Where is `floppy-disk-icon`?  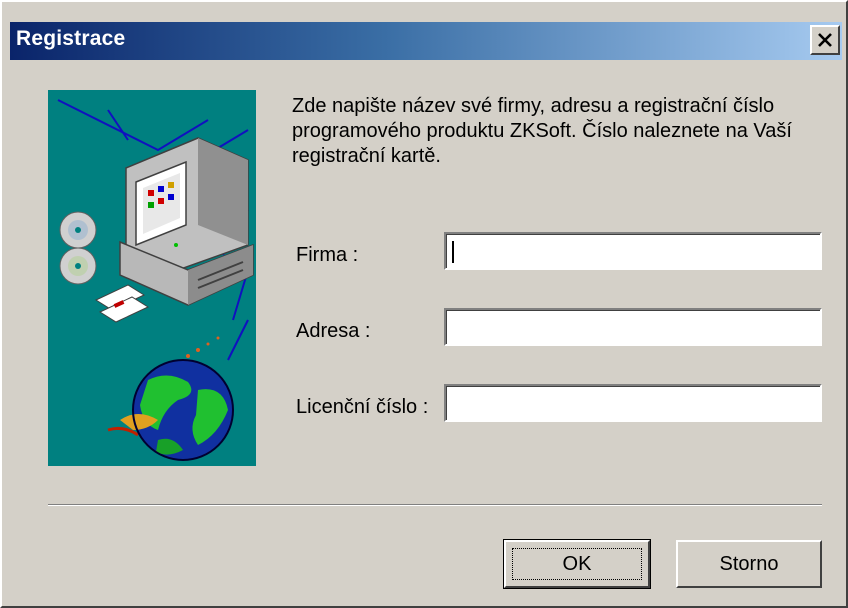 floppy-disk-icon is located at coordinates (122, 303).